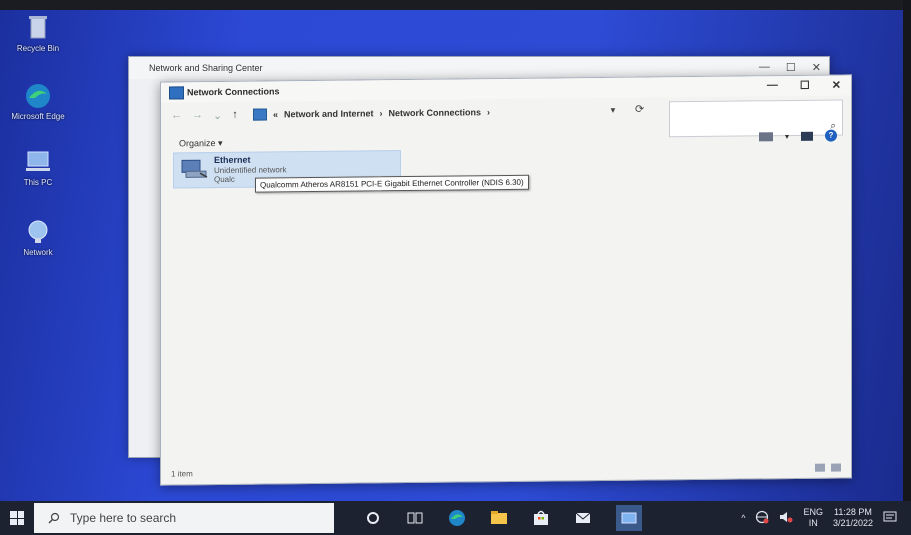  Describe the element at coordinates (260, 114) in the screenshot. I see `control-panel-icon` at that location.